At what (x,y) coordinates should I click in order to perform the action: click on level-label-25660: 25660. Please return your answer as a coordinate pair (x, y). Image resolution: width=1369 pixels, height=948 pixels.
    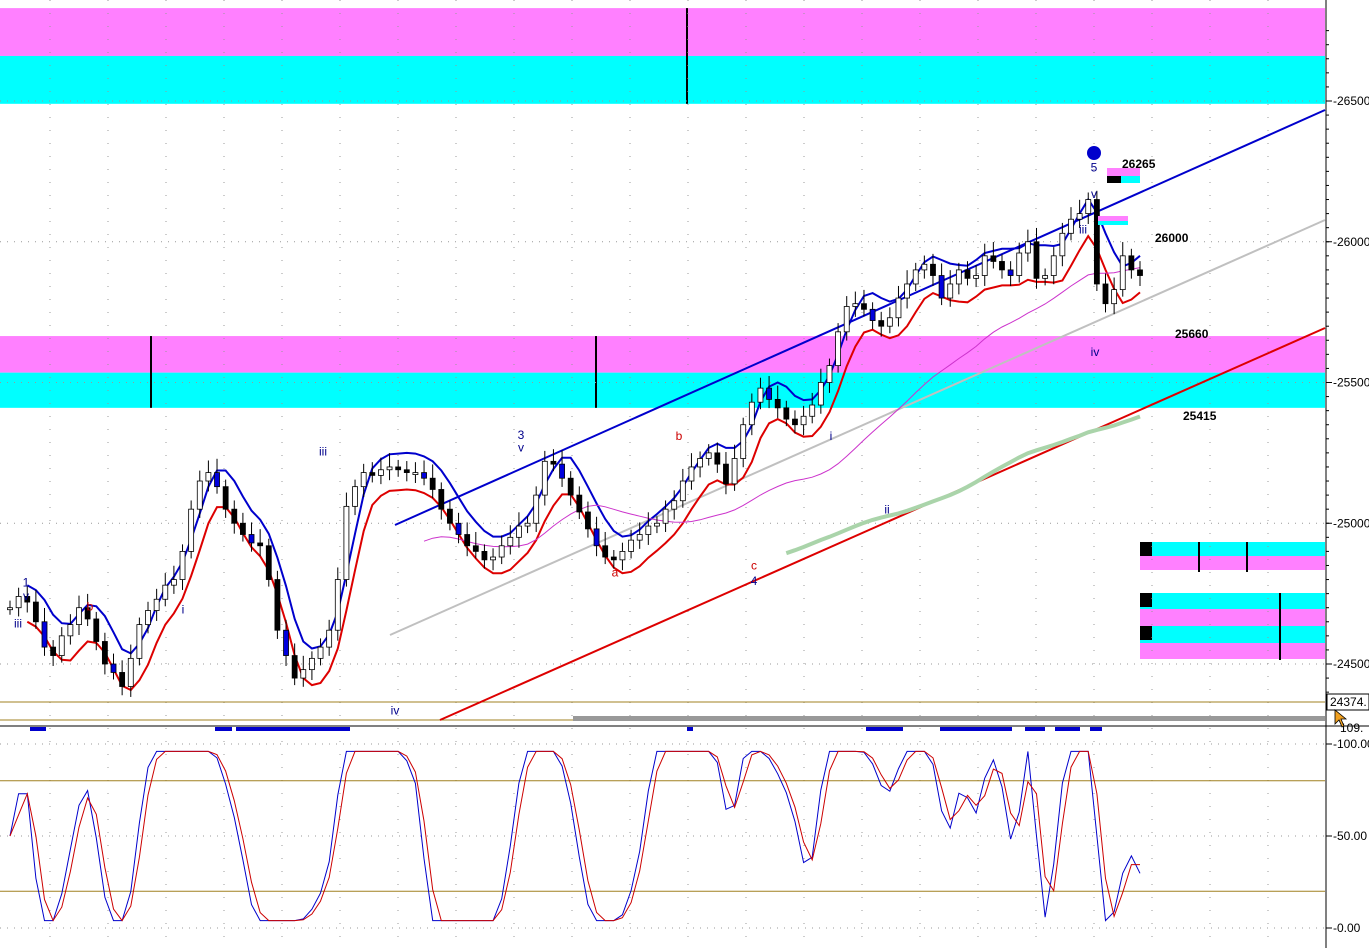
    Looking at the image, I should click on (1192, 334).